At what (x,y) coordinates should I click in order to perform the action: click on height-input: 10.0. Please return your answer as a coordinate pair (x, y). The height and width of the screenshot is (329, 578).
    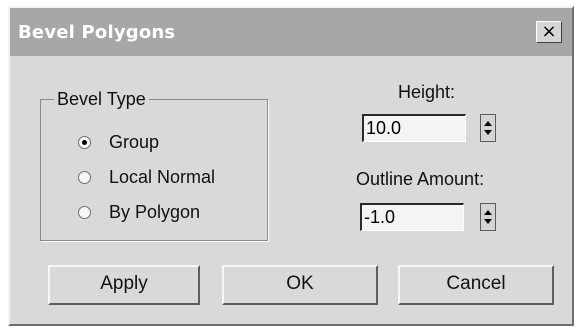
    Looking at the image, I should click on (414, 128).